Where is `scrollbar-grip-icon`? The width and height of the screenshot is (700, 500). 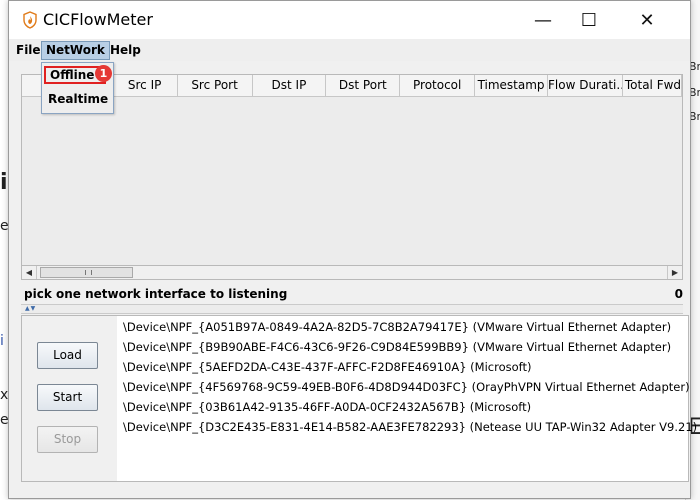
scrollbar-grip-icon is located at coordinates (88, 272).